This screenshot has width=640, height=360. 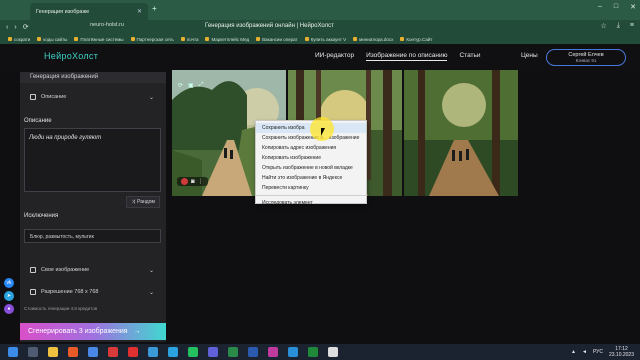 I want to click on bookmark-item: миниатюра.docx, so click(x=373, y=39).